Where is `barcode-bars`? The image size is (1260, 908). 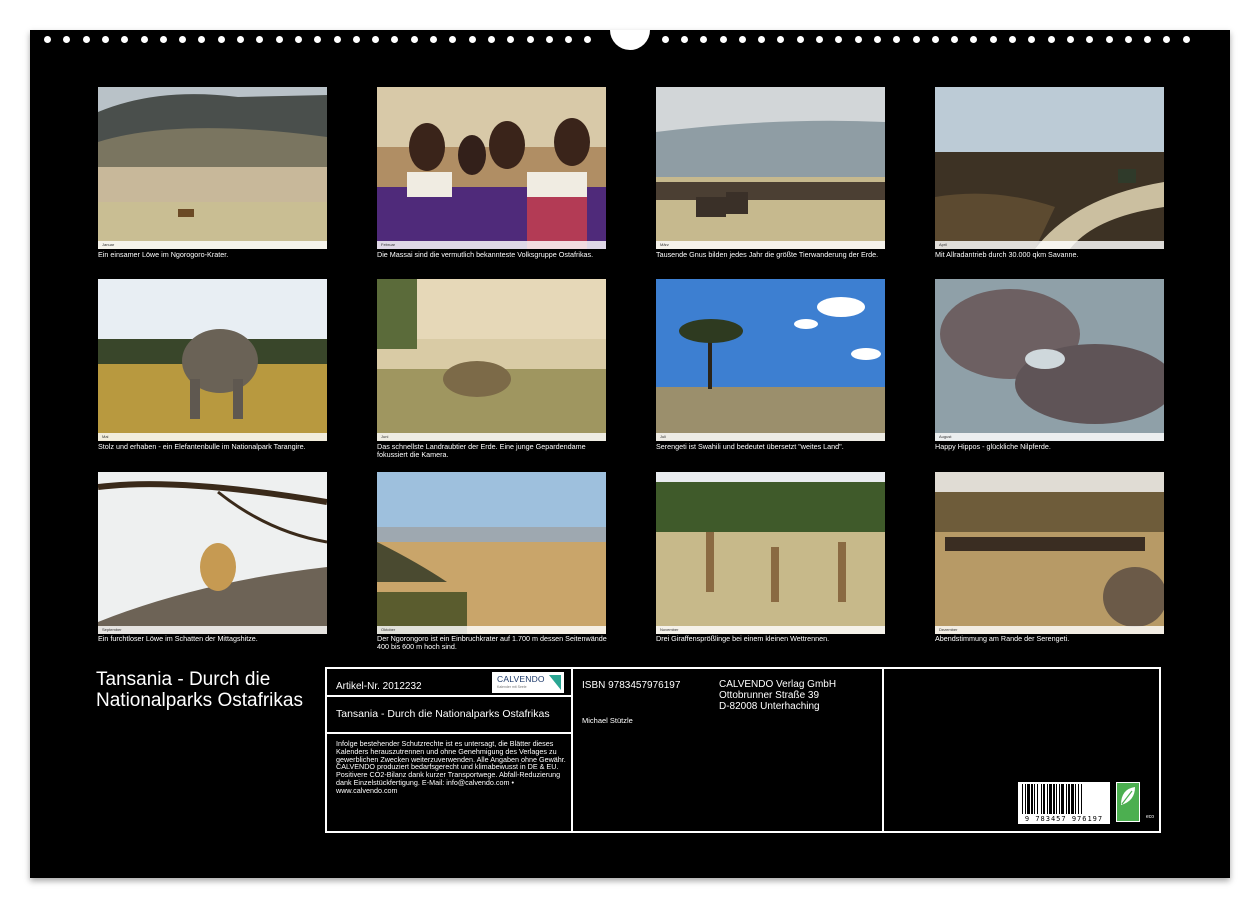 barcode-bars is located at coordinates (1052, 799).